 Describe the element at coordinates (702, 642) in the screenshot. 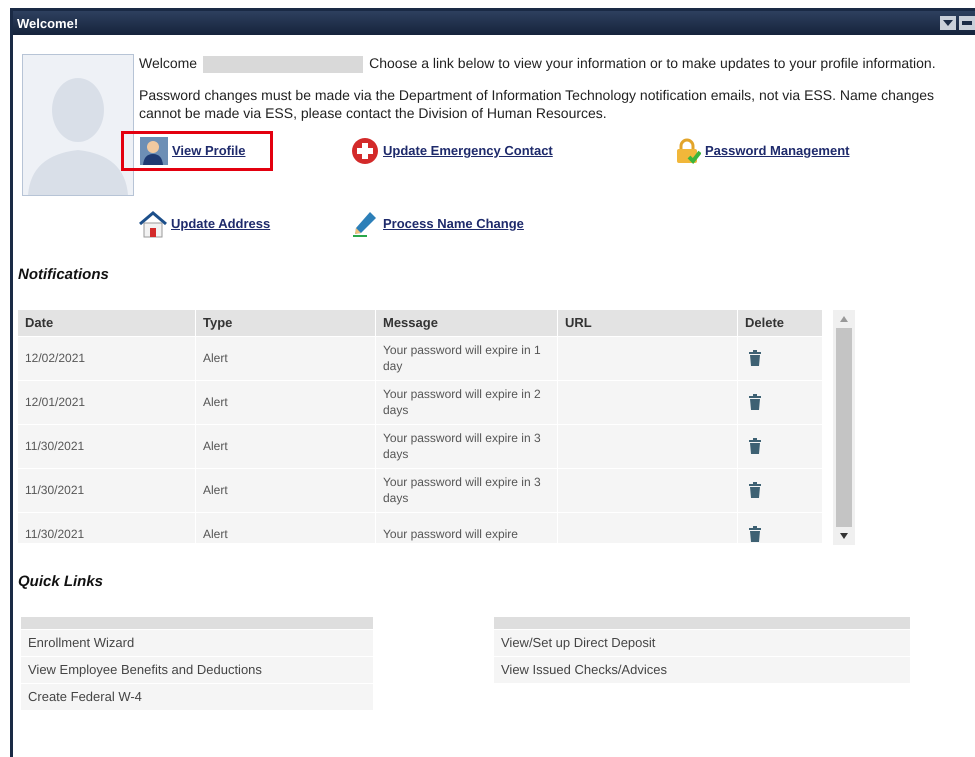

I see `quick-link: View/Set up Direct Deposit` at that location.